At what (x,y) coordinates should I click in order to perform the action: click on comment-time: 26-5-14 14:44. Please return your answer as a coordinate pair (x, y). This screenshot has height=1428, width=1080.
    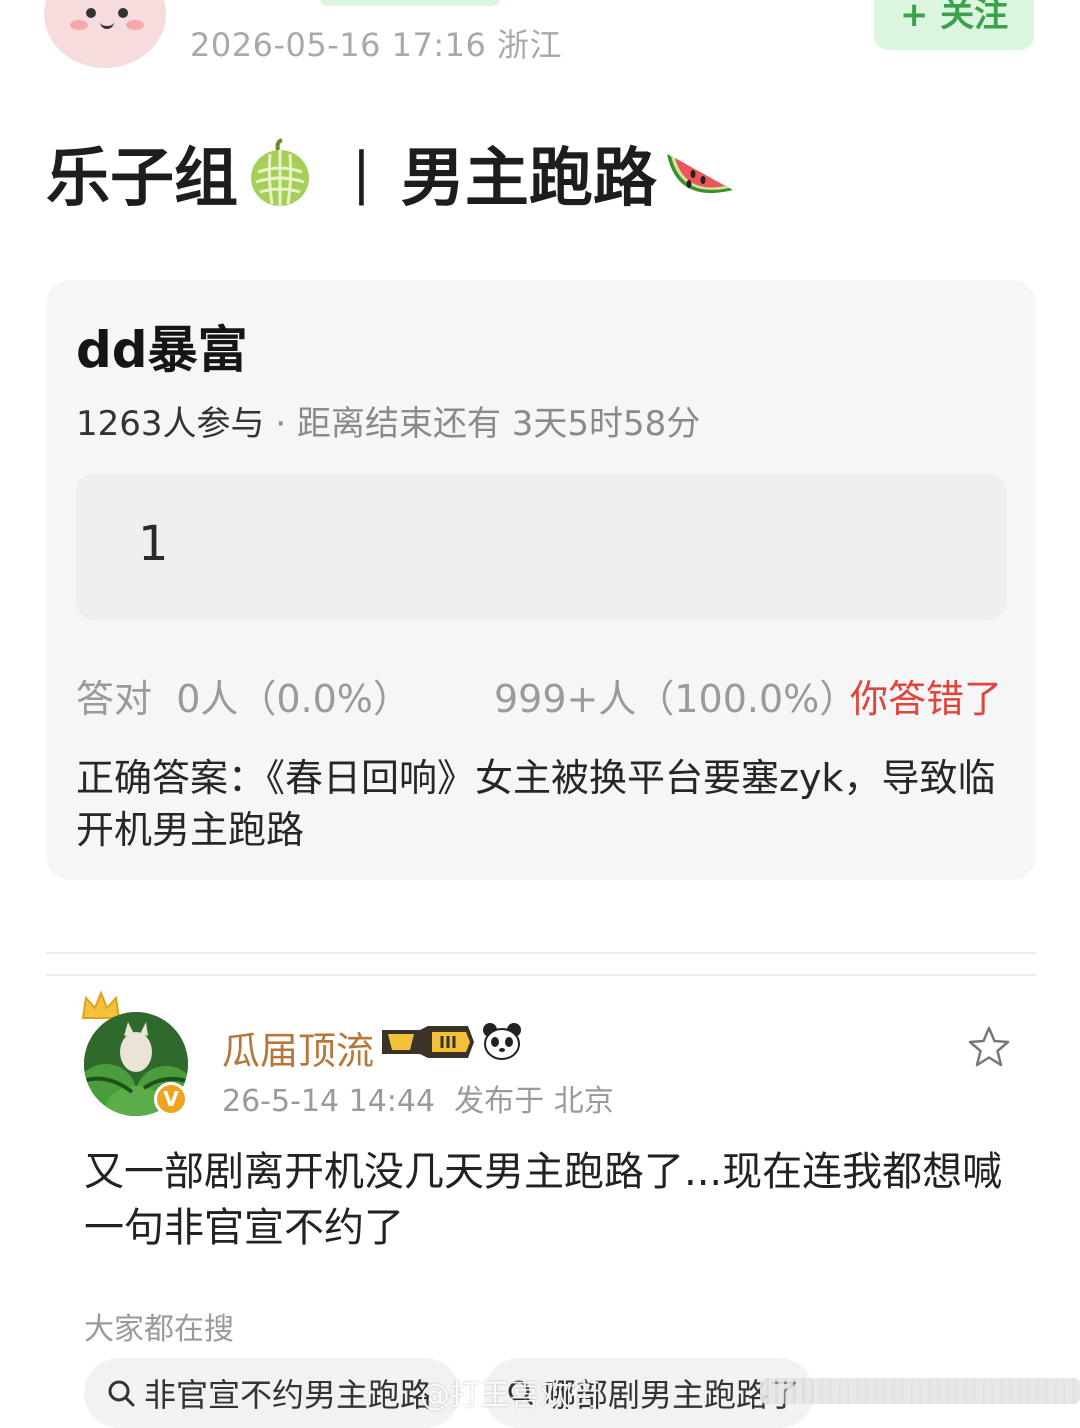
    Looking at the image, I should click on (329, 1101).